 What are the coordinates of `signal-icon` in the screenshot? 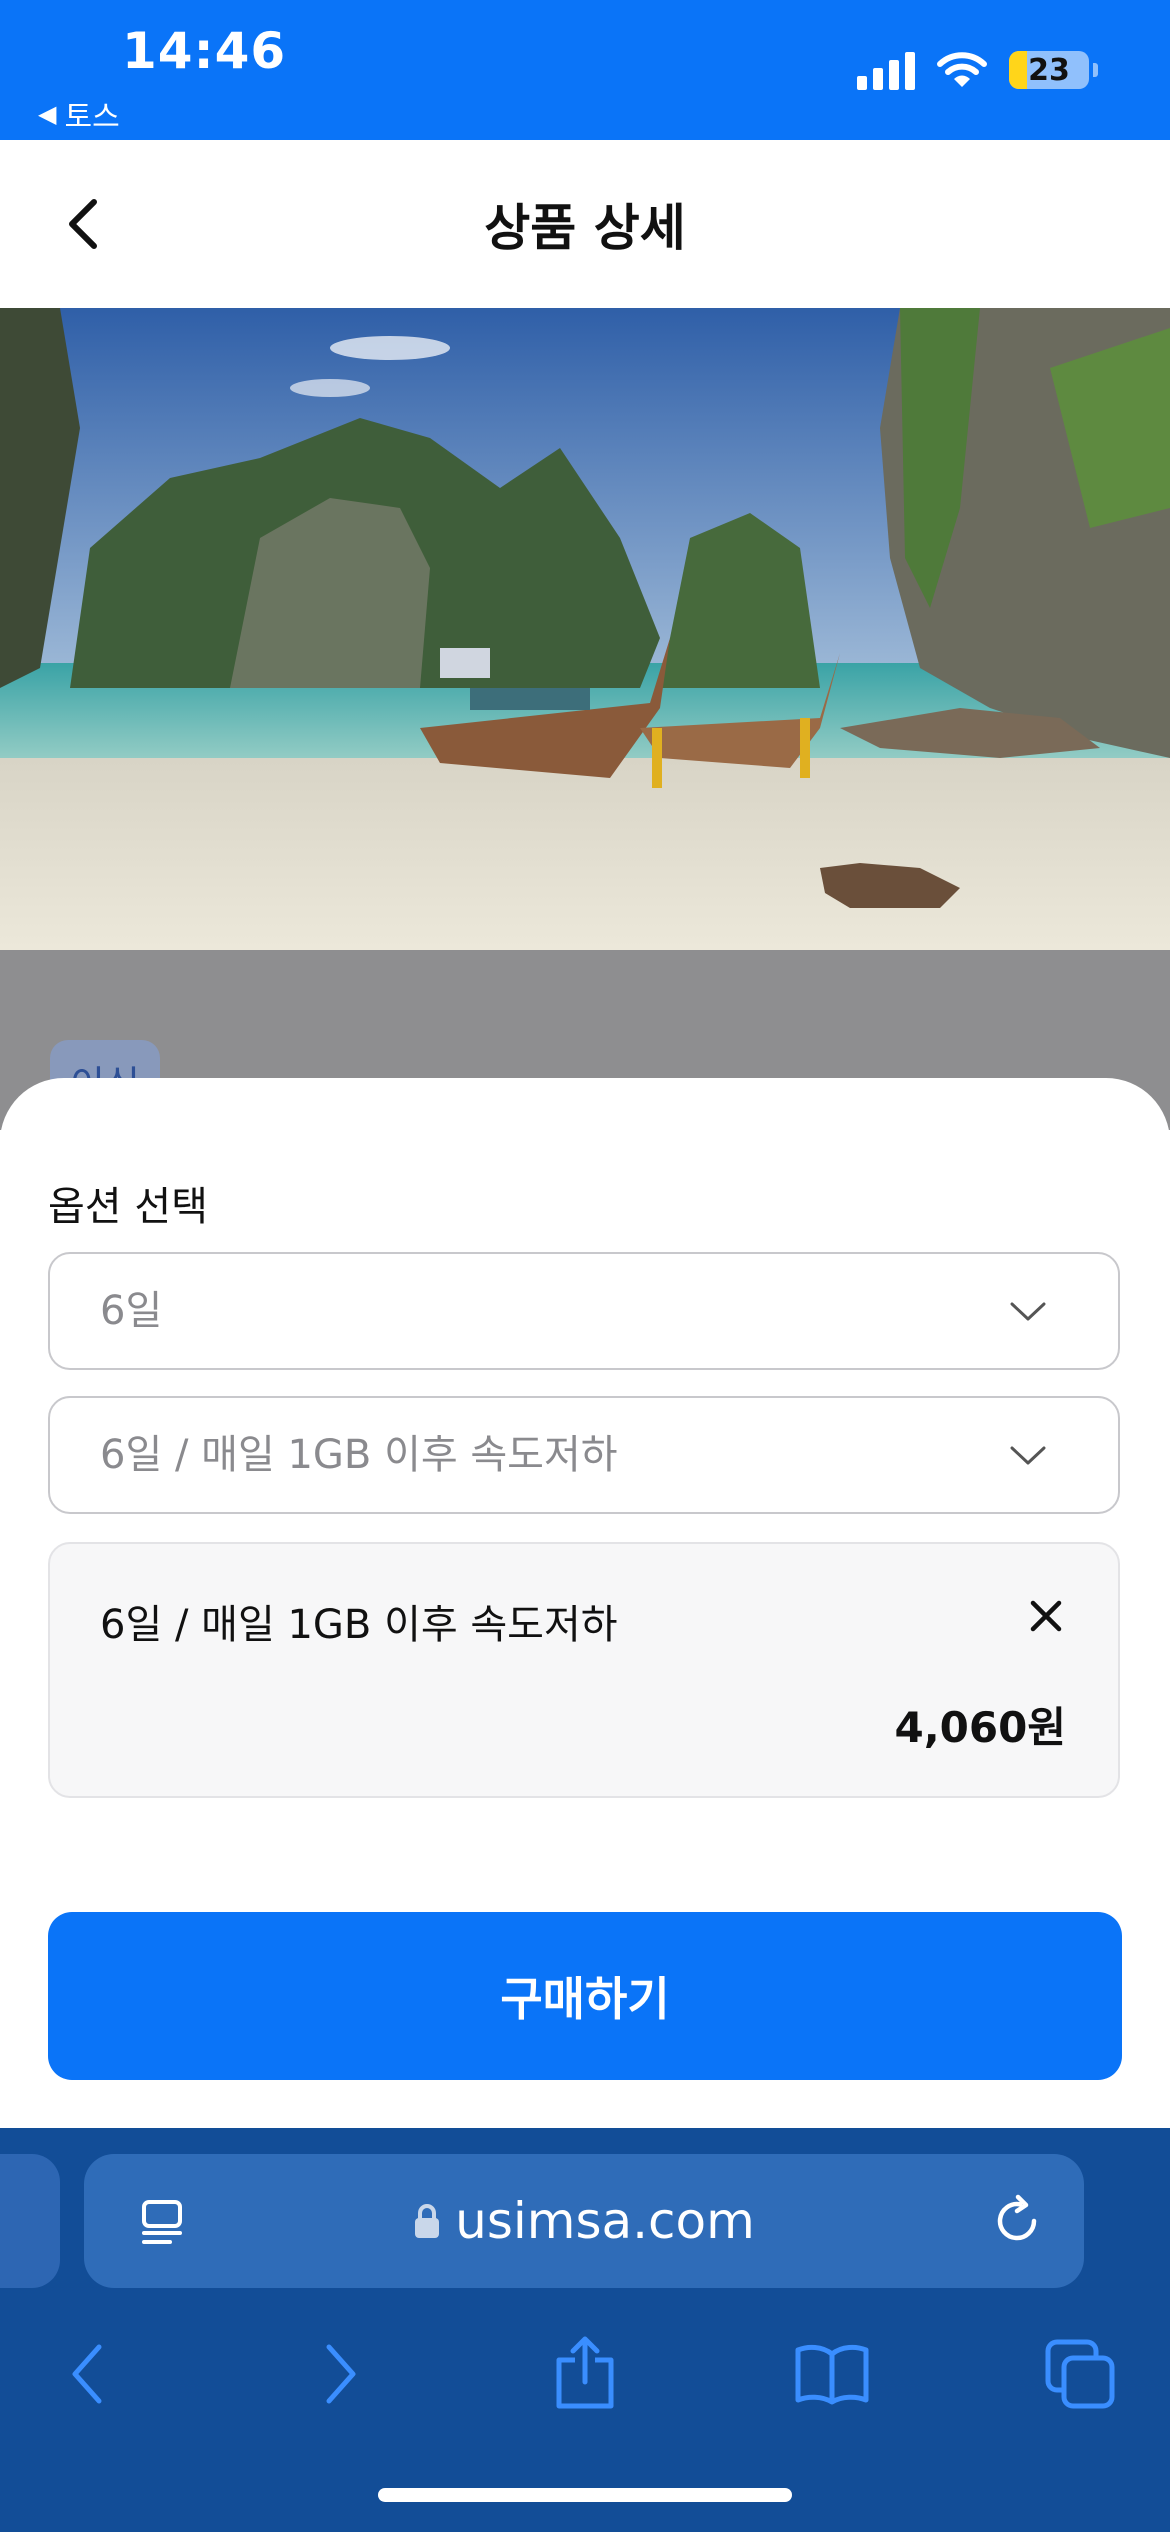 It's located at (886, 70).